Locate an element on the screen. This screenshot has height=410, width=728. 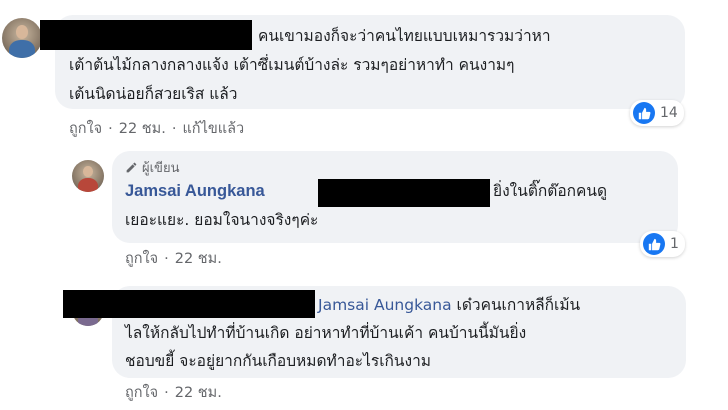
reply-text-line: Jamsai Aungkana เด๋วคนเกาหลีก็เม้น is located at coordinates (449, 305).